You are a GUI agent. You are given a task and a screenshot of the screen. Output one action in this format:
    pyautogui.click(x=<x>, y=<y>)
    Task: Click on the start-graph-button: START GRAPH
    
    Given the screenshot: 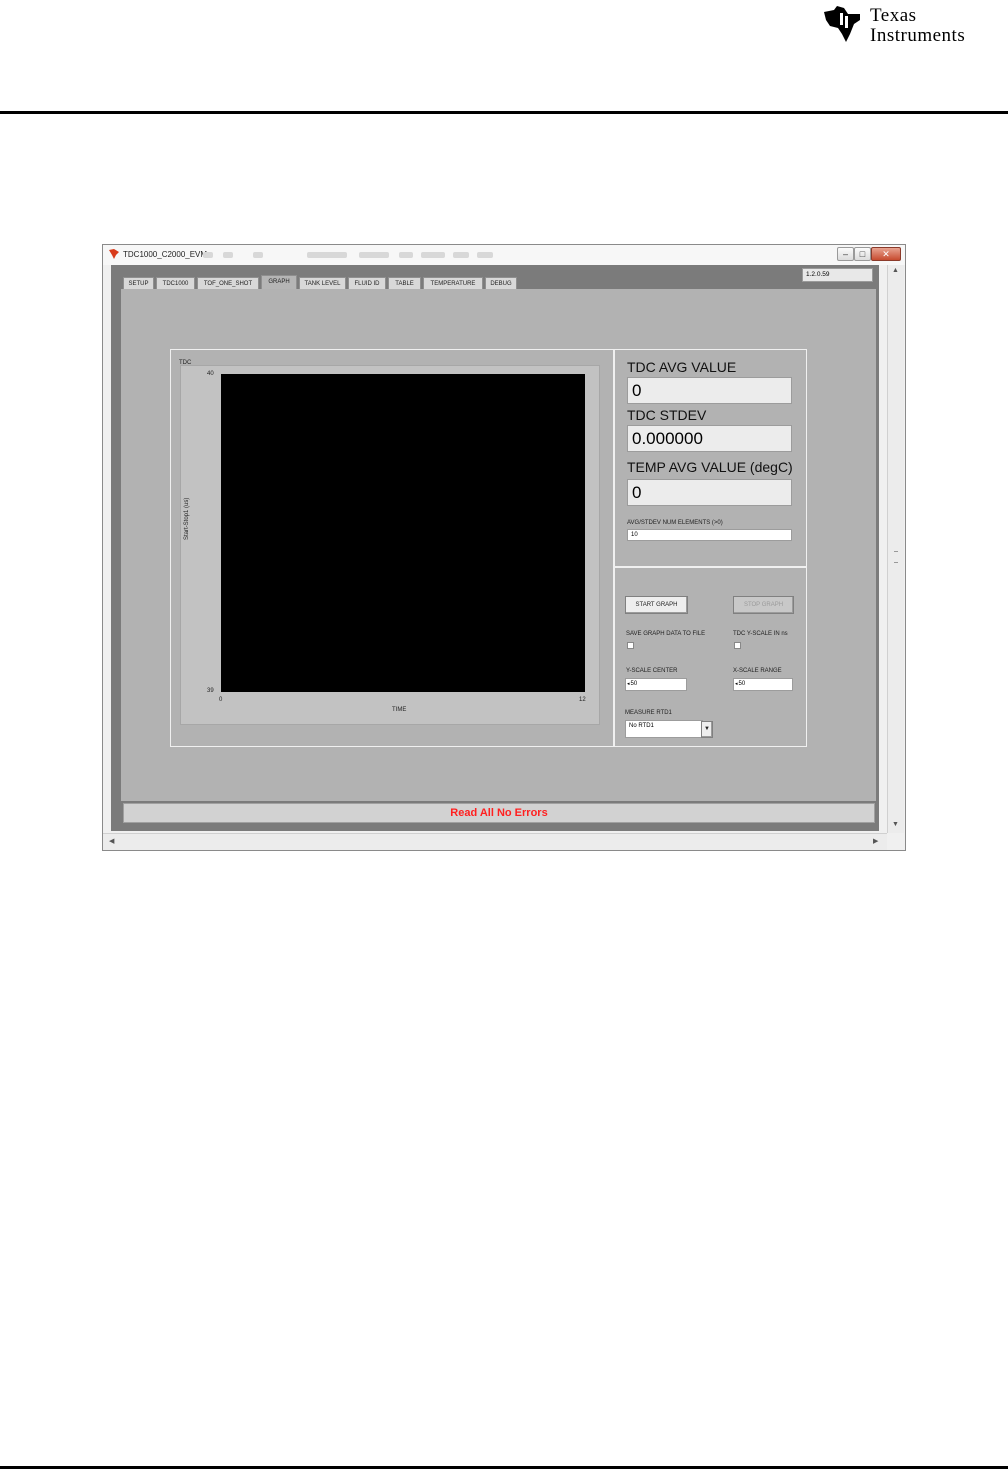 What is the action you would take?
    pyautogui.click(x=656, y=605)
    